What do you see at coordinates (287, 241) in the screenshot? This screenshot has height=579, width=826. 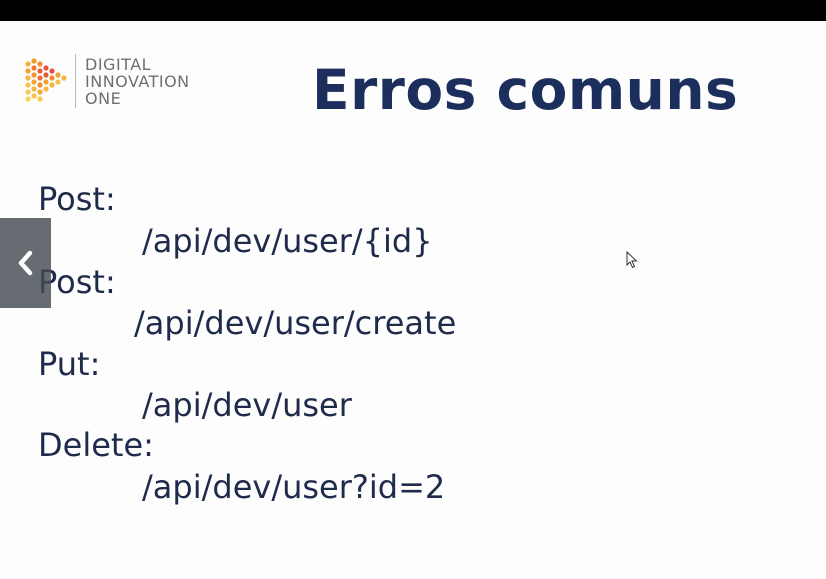 I see `endpoint-1: /api/dev/user/{id}` at bounding box center [287, 241].